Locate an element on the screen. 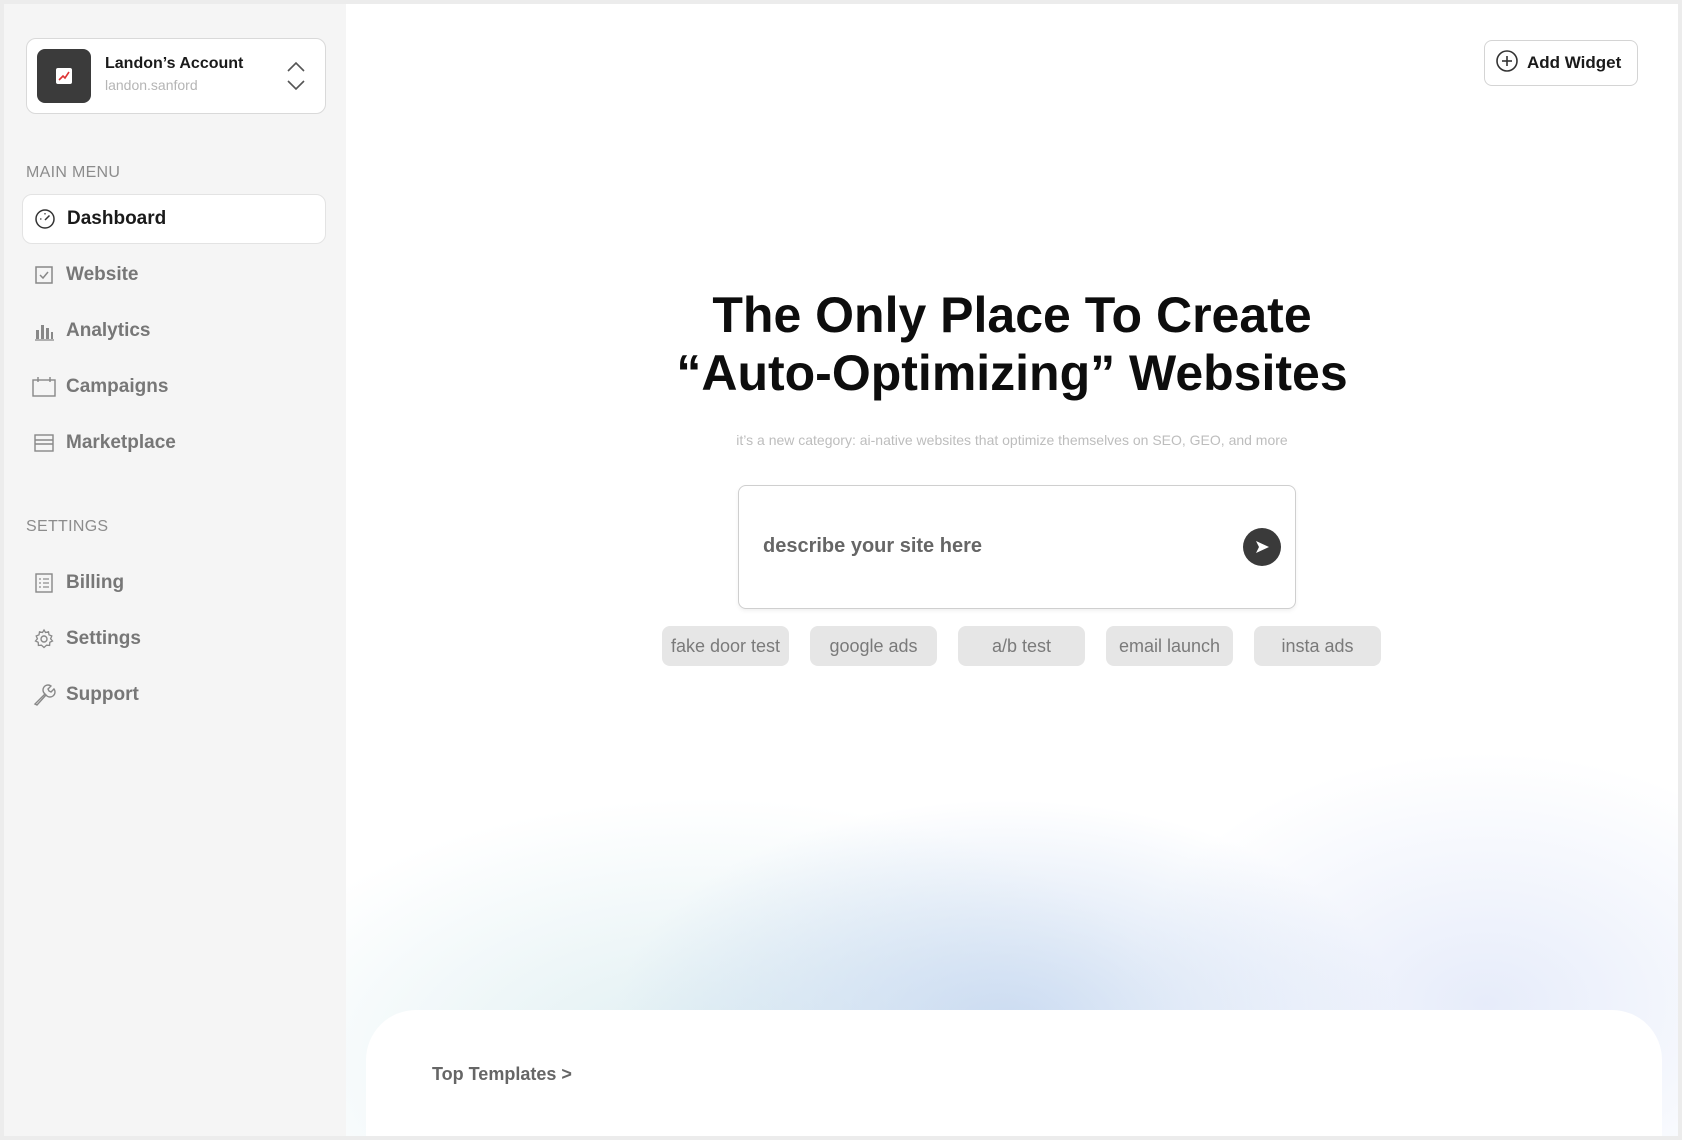 The image size is (1682, 1140). site-prompt-box is located at coordinates (1017, 547).